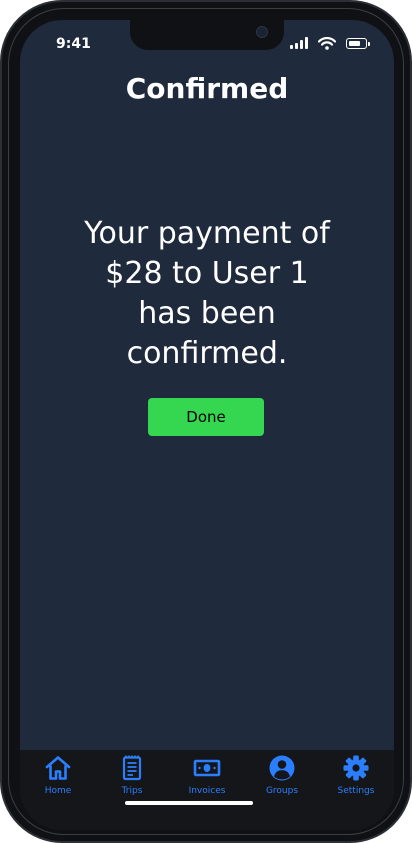  Describe the element at coordinates (207, 233) in the screenshot. I see `message-line: Your payment of` at that location.